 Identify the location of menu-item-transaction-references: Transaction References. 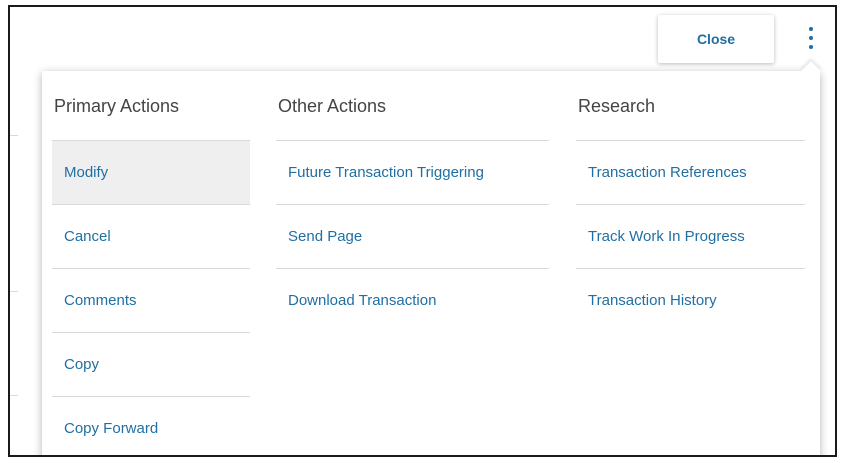
(690, 173).